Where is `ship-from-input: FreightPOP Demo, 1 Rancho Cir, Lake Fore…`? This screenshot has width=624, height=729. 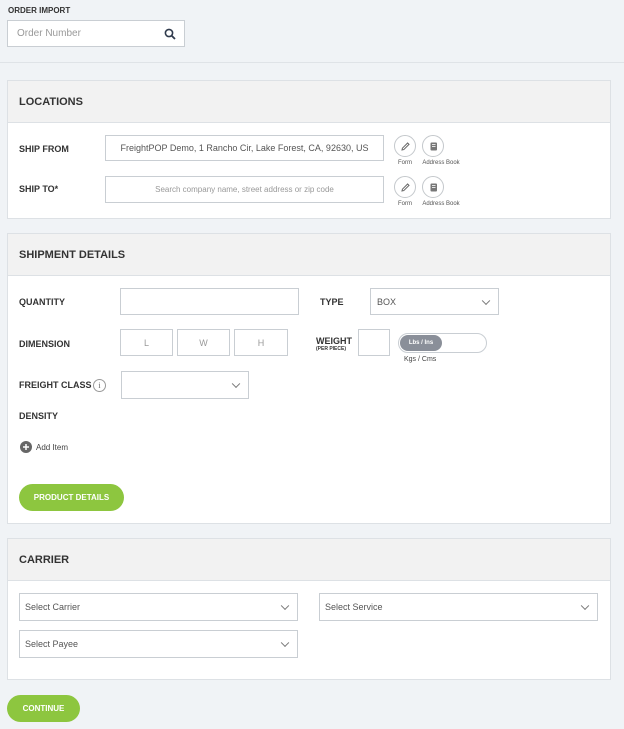 ship-from-input: FreightPOP Demo, 1 Rancho Cir, Lake Fore… is located at coordinates (244, 148).